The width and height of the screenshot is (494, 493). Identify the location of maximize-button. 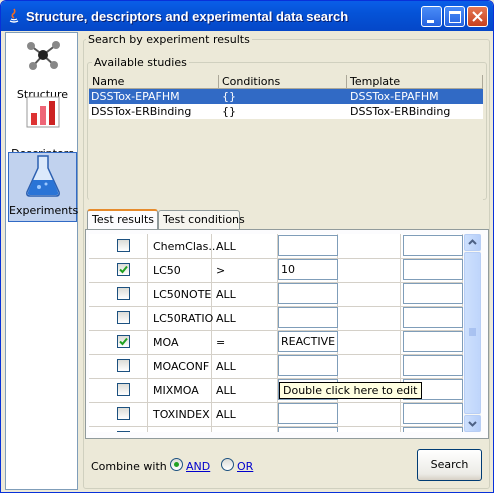
(454, 16).